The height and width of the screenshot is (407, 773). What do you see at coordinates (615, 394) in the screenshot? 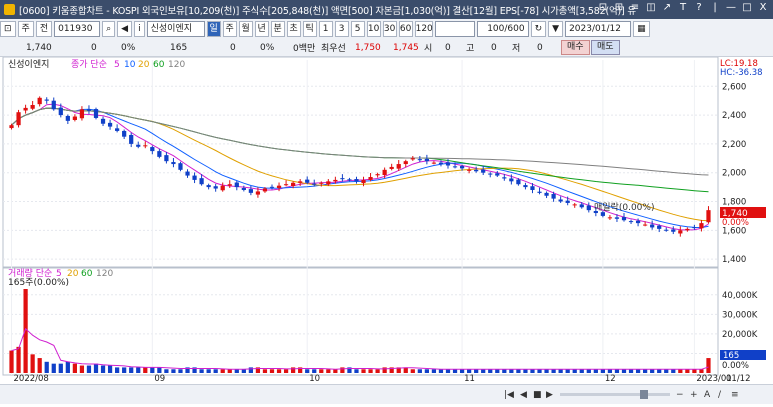
I see `scroll-track` at bounding box center [615, 394].